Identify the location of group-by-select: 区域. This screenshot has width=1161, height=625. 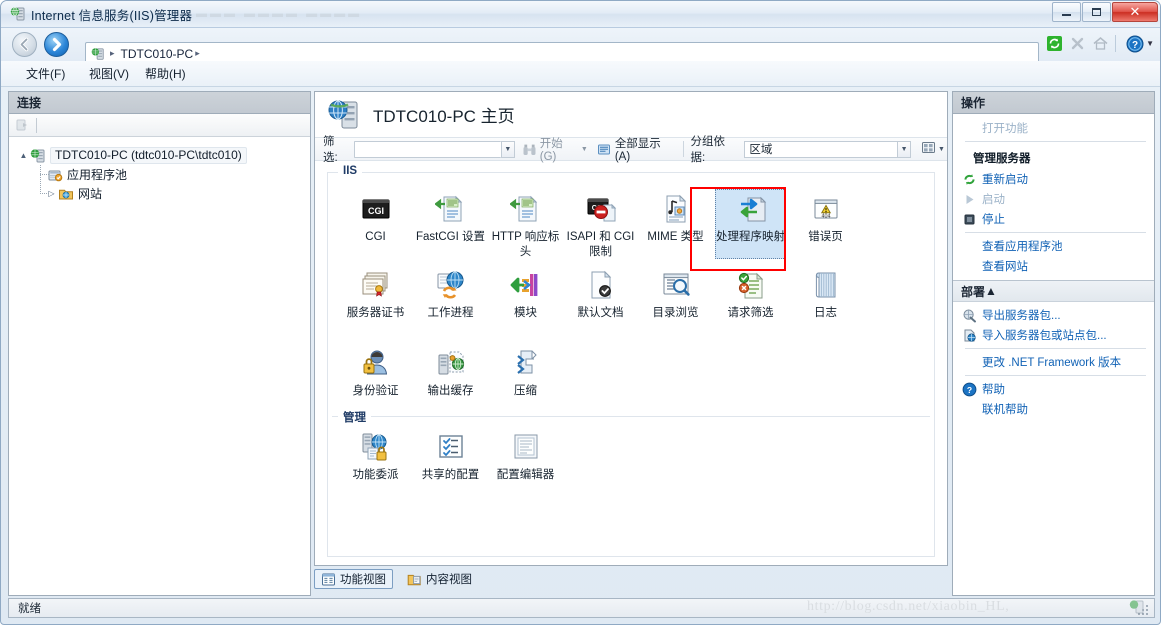
(821, 149).